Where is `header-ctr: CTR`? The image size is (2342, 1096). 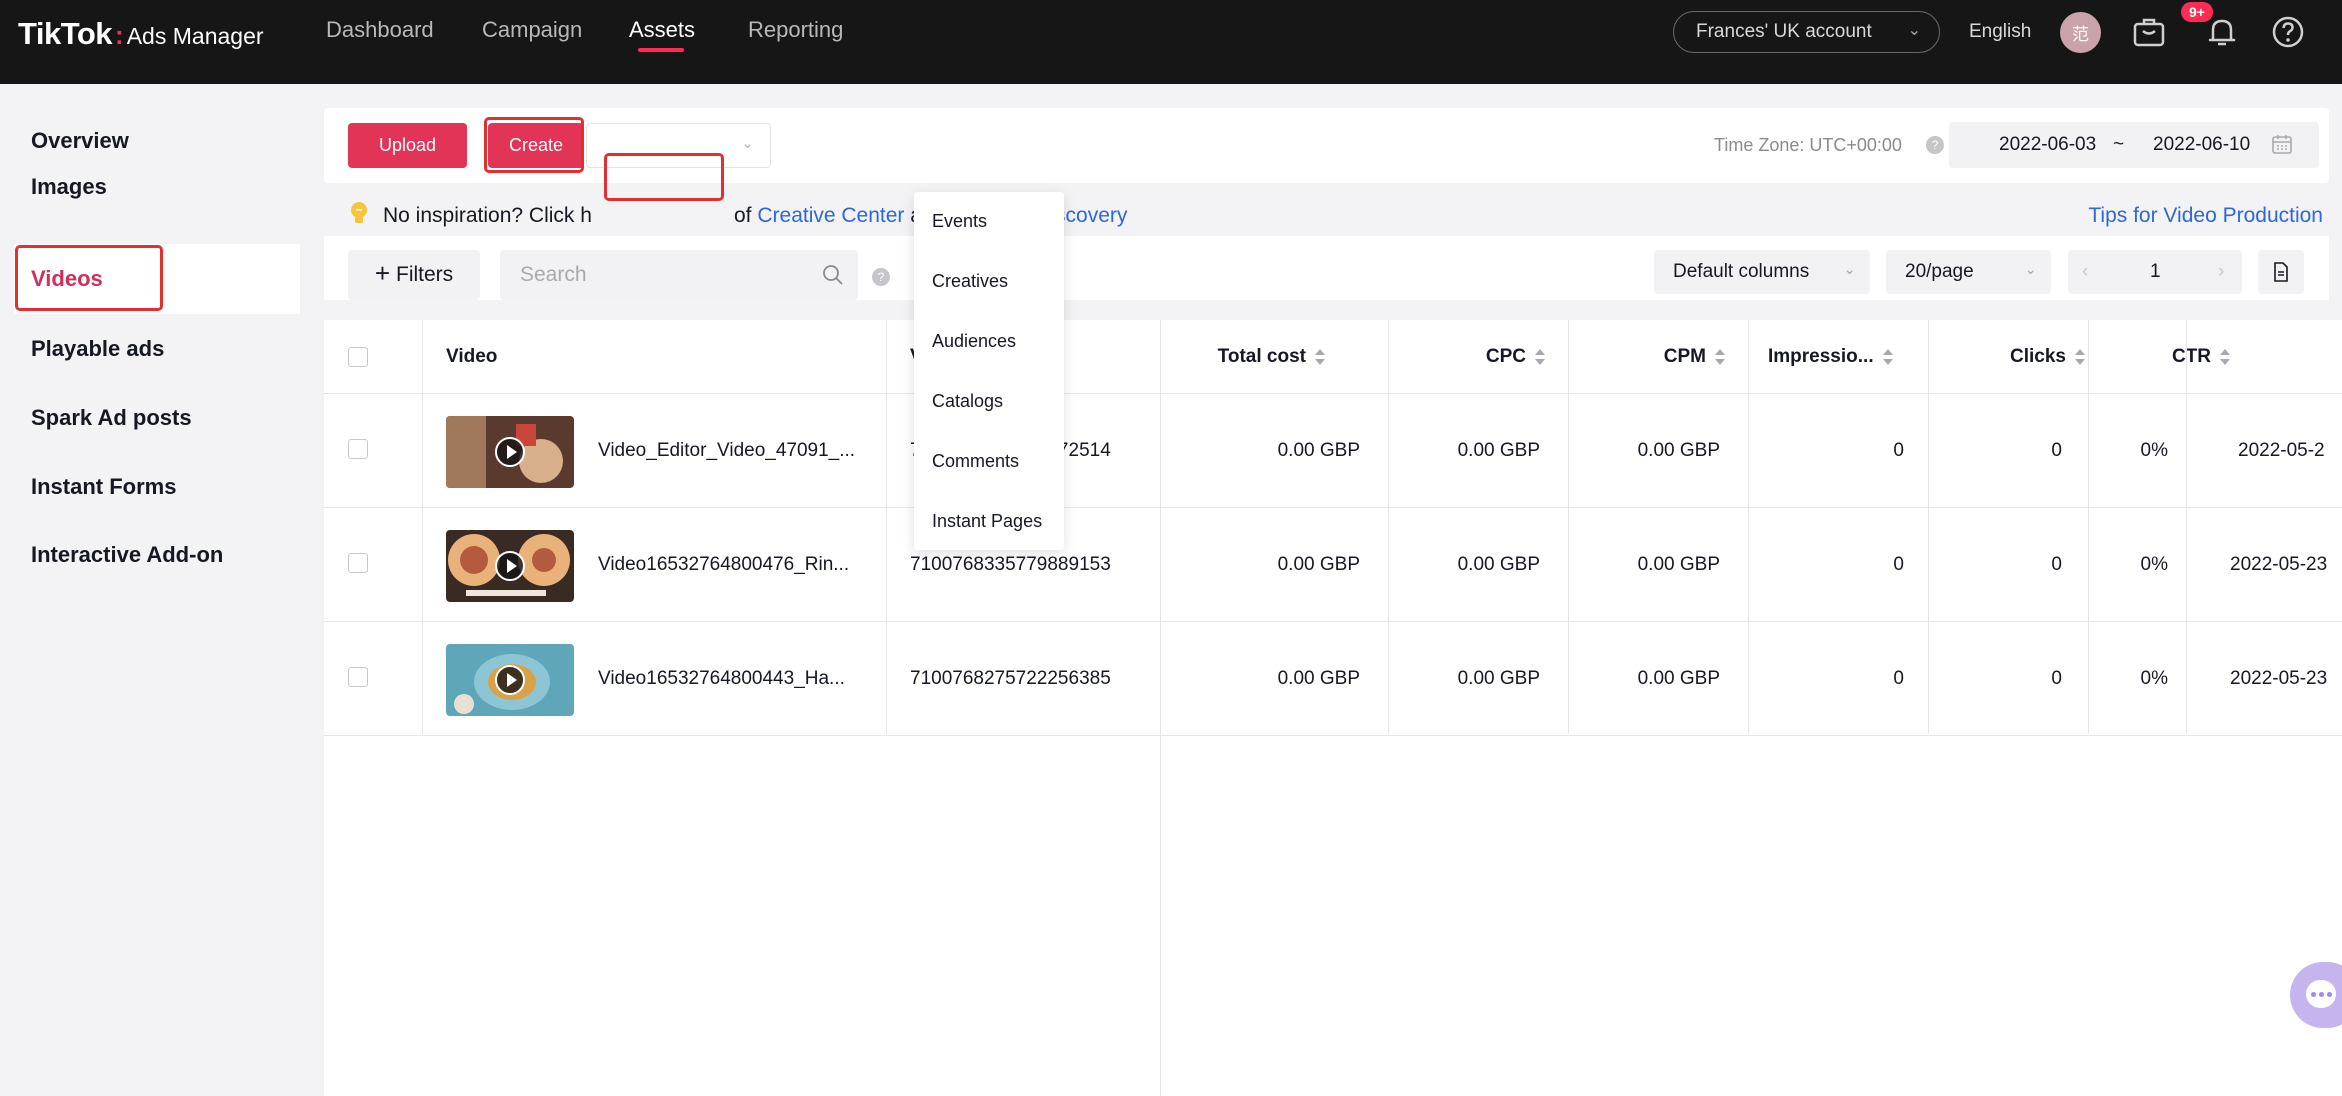 header-ctr: CTR is located at coordinates (2170, 357).